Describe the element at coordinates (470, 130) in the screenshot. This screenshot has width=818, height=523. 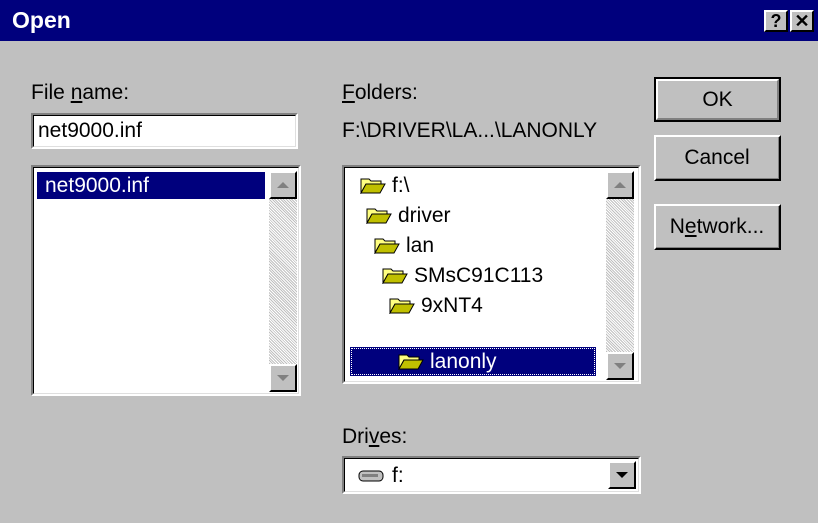
I see `current-path: F:\DRIVER\LA...\LANONLY` at that location.